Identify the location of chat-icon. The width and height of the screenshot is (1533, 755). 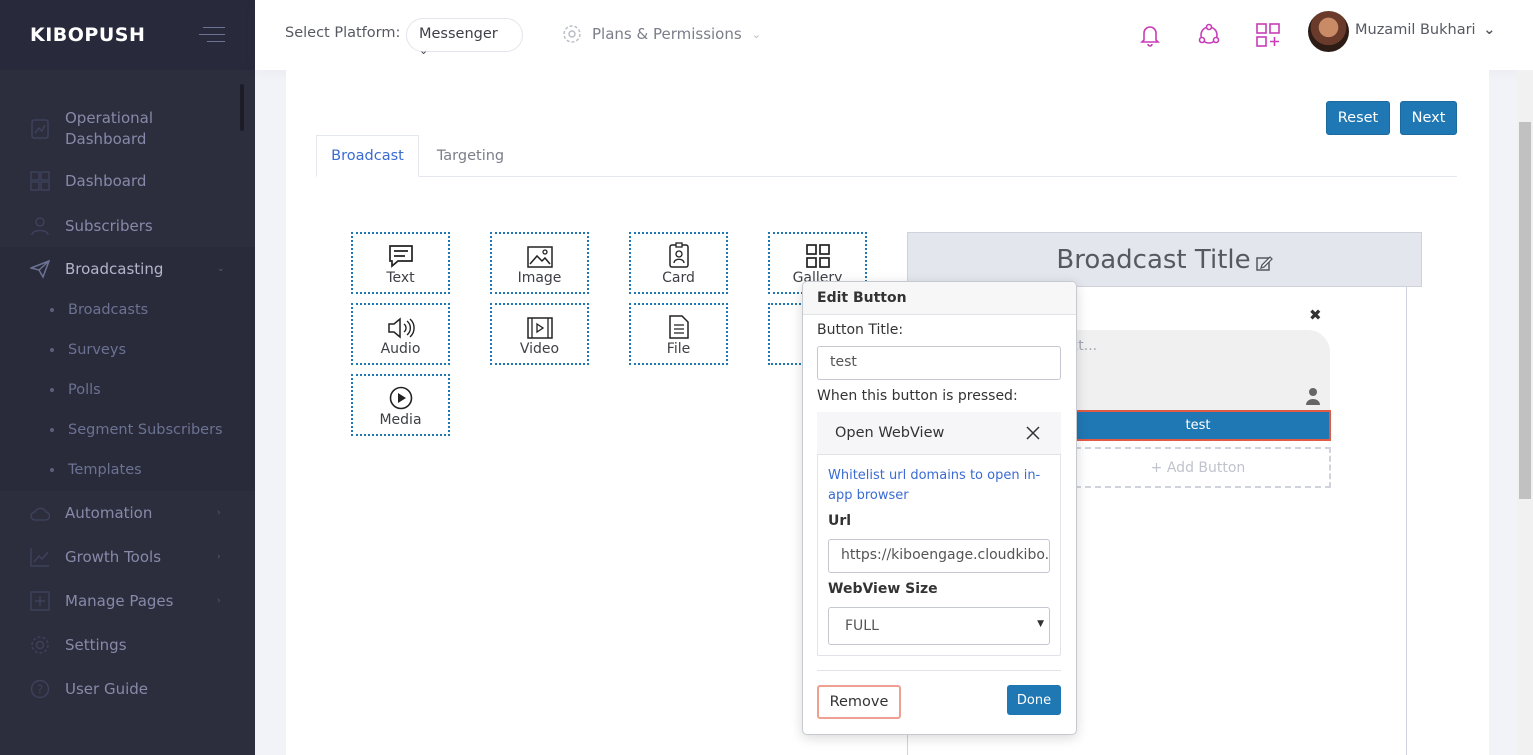
(400, 256).